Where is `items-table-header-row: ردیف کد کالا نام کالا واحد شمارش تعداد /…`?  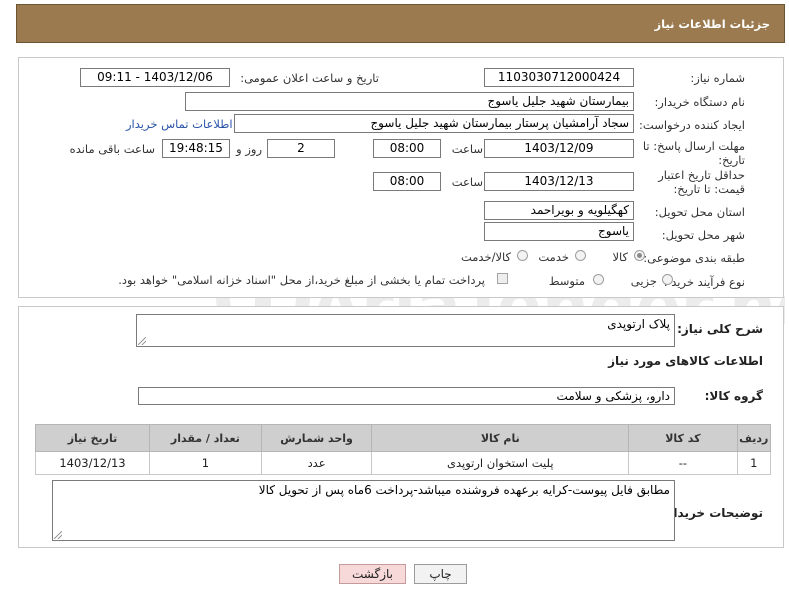 items-table-header-row: ردیف کد کالا نام کالا واحد شمارش تعداد /… is located at coordinates (403, 438).